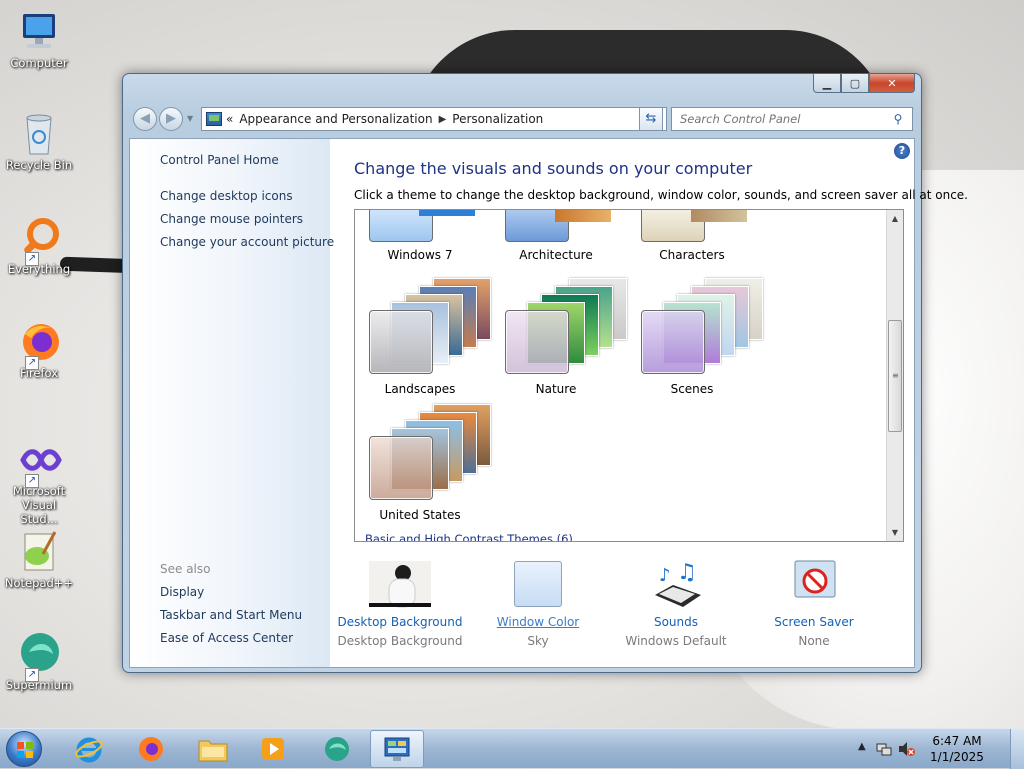 The image size is (1024, 769). What do you see at coordinates (692, 236) in the screenshot?
I see `theme-characters: Characters` at bounding box center [692, 236].